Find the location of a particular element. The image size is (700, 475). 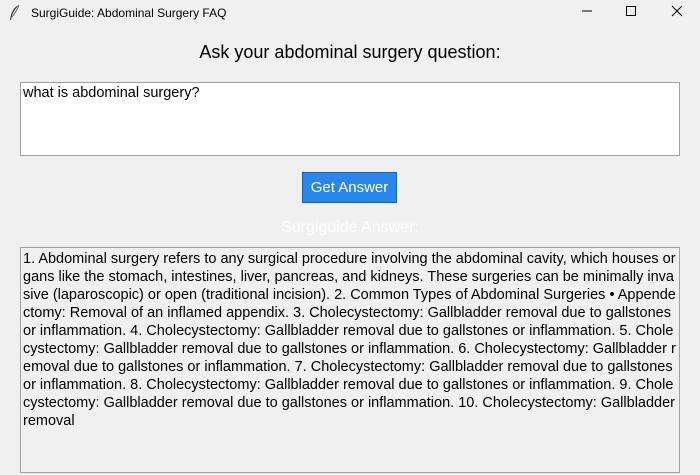

close-button is located at coordinates (677, 13).